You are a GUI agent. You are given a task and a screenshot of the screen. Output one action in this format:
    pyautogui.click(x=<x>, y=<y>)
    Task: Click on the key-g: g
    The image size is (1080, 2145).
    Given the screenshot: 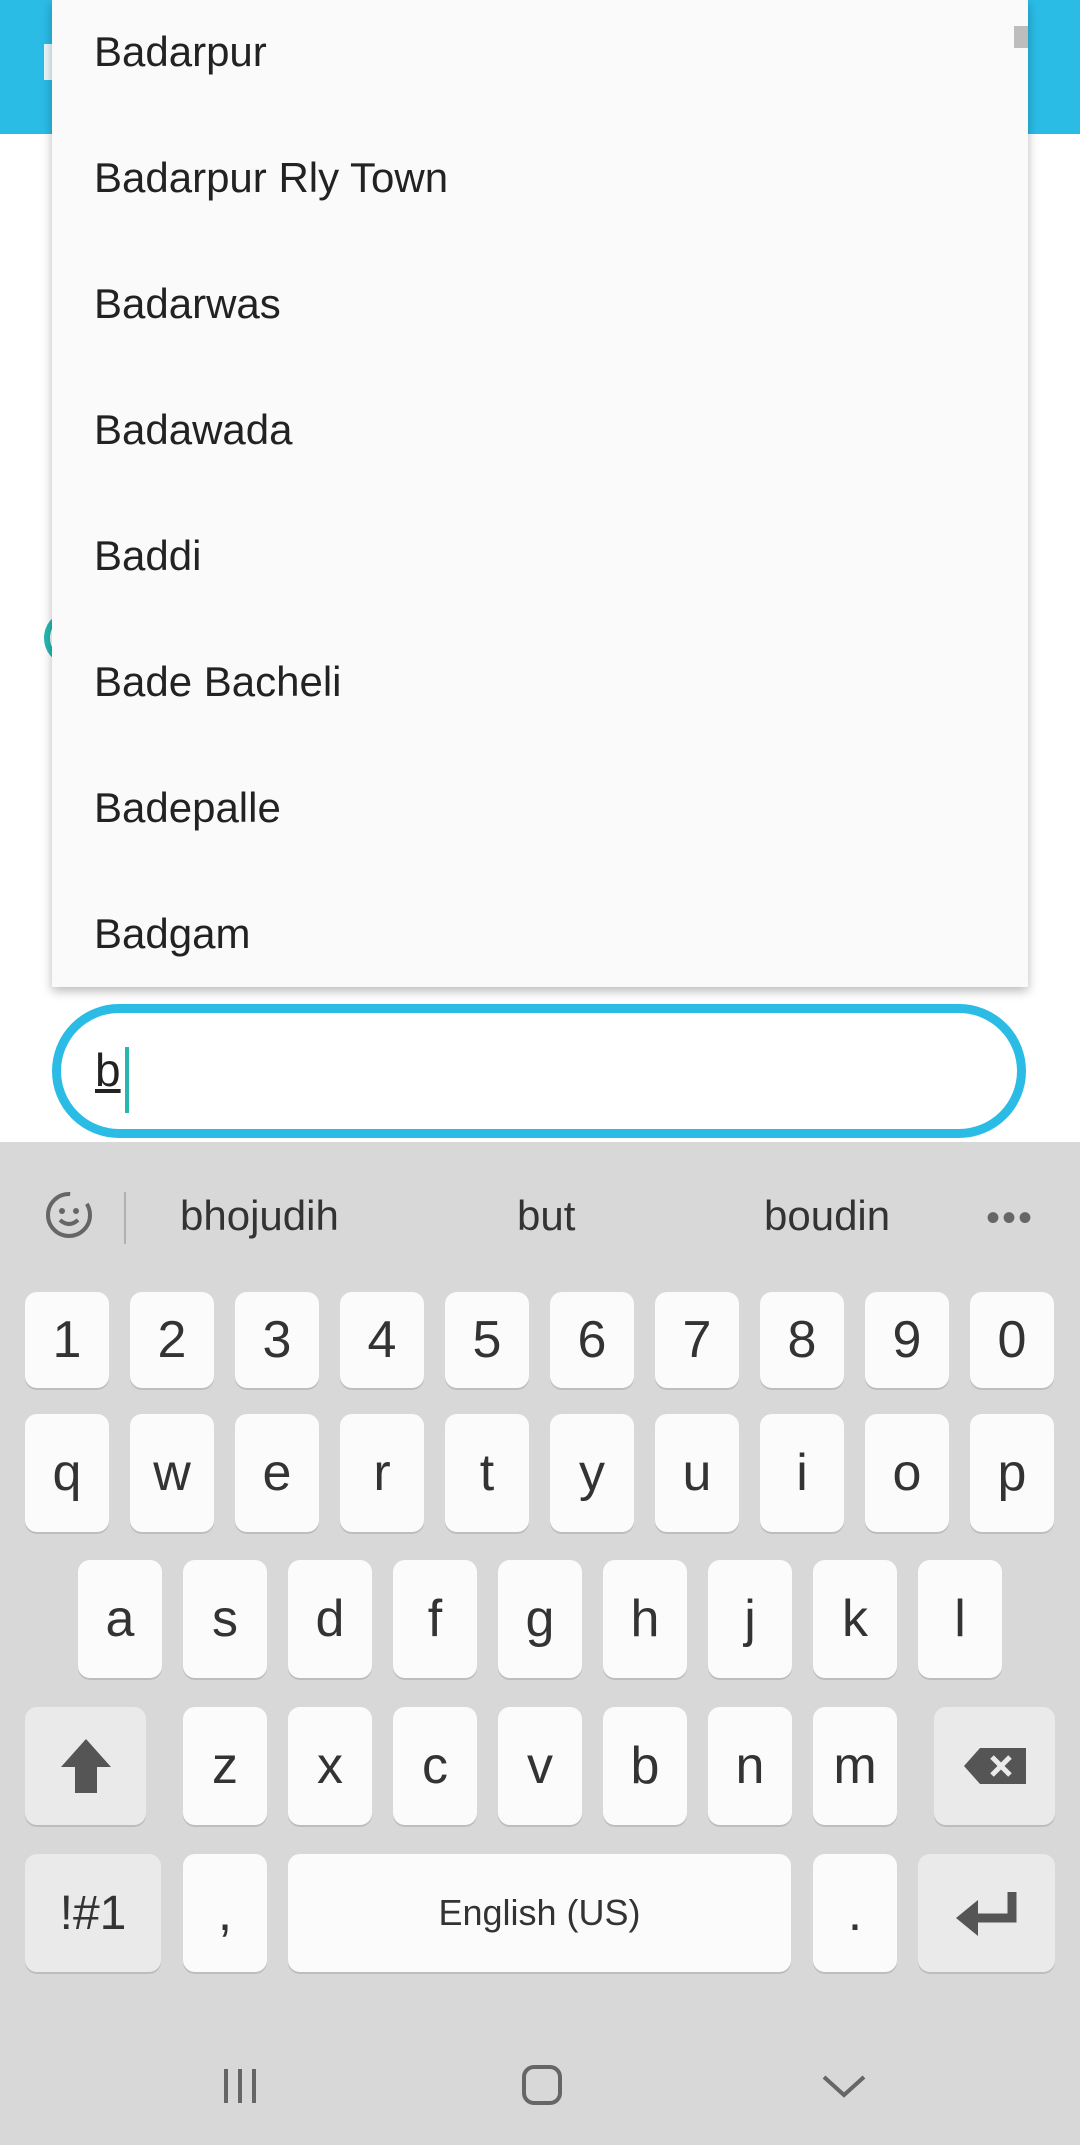 What is the action you would take?
    pyautogui.click(x=540, y=1619)
    